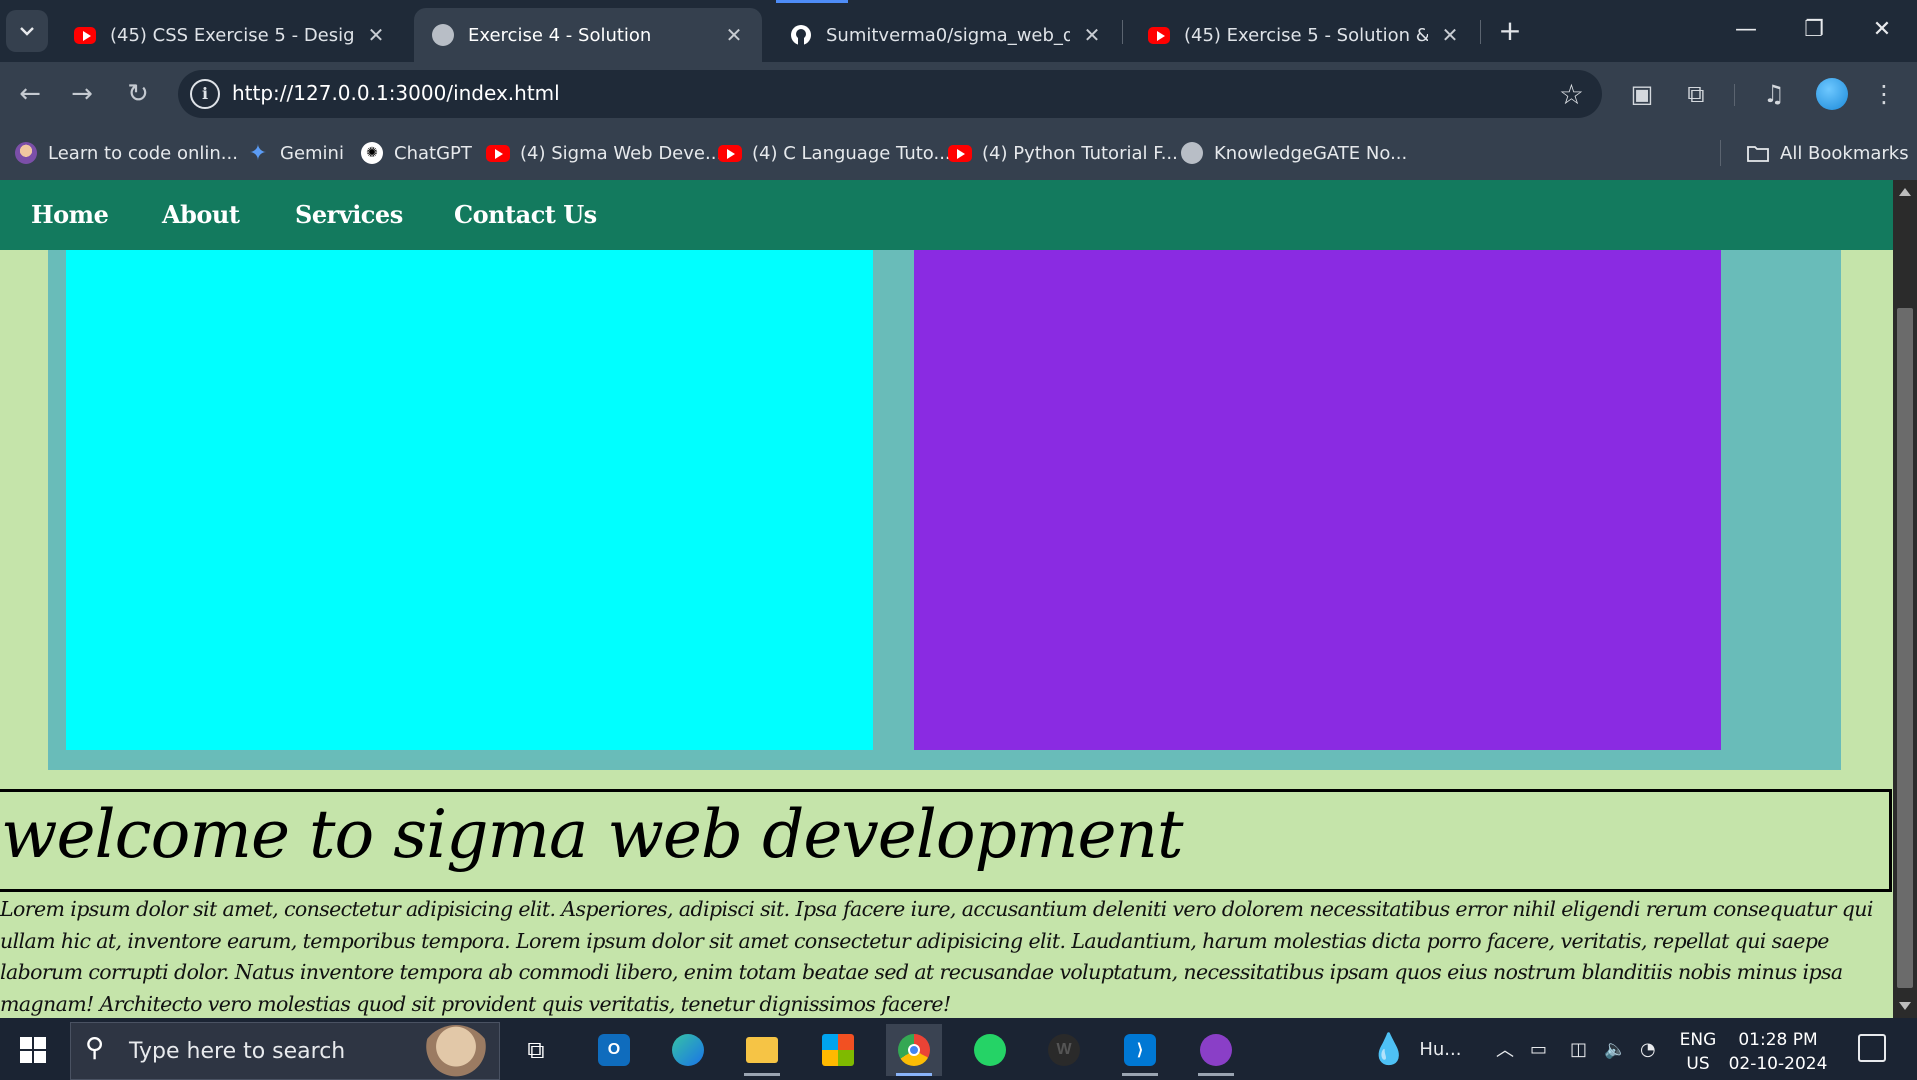 Image resolution: width=1917 pixels, height=1080 pixels. I want to click on camera-icon: ◫, so click(1578, 1049).